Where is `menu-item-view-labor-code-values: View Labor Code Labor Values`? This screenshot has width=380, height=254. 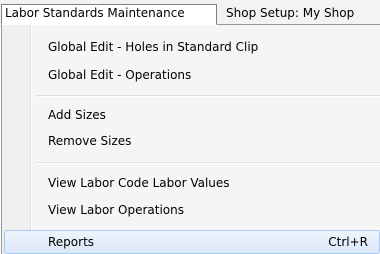 menu-item-view-labor-code-values: View Labor Code Labor Values is located at coordinates (192, 183).